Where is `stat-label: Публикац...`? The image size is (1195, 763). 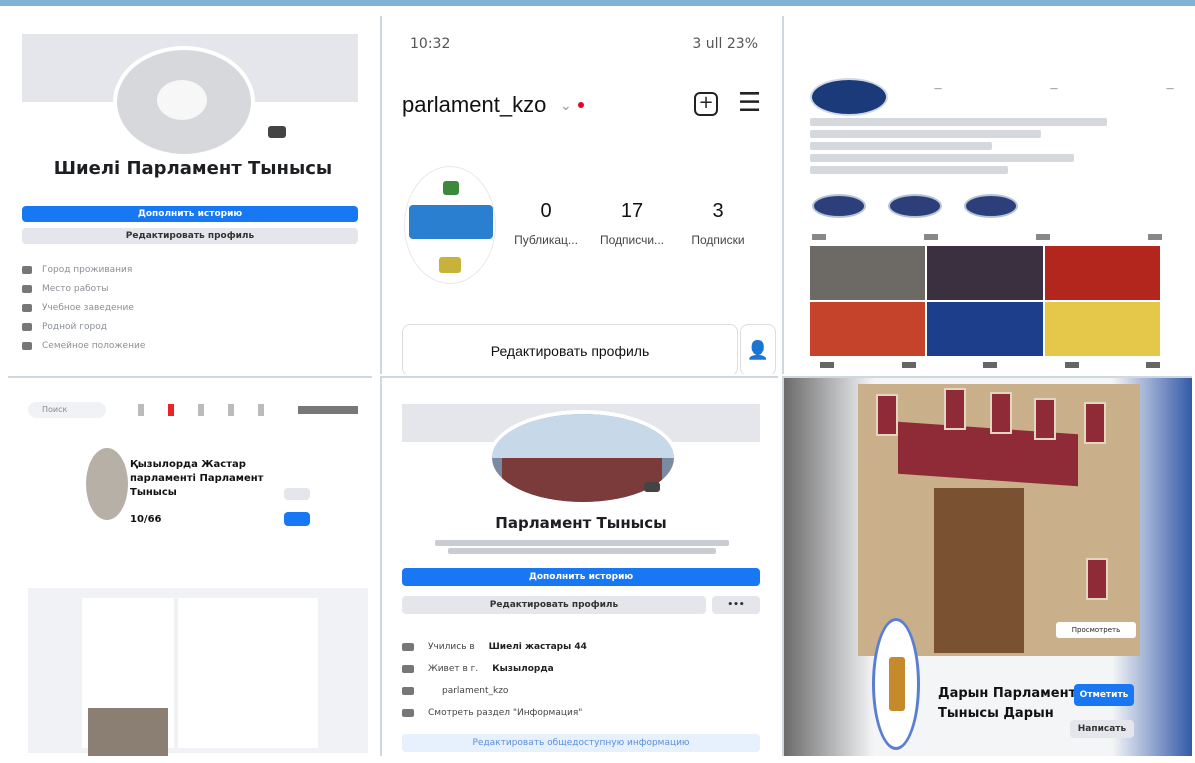 stat-label: Публикац... is located at coordinates (546, 240).